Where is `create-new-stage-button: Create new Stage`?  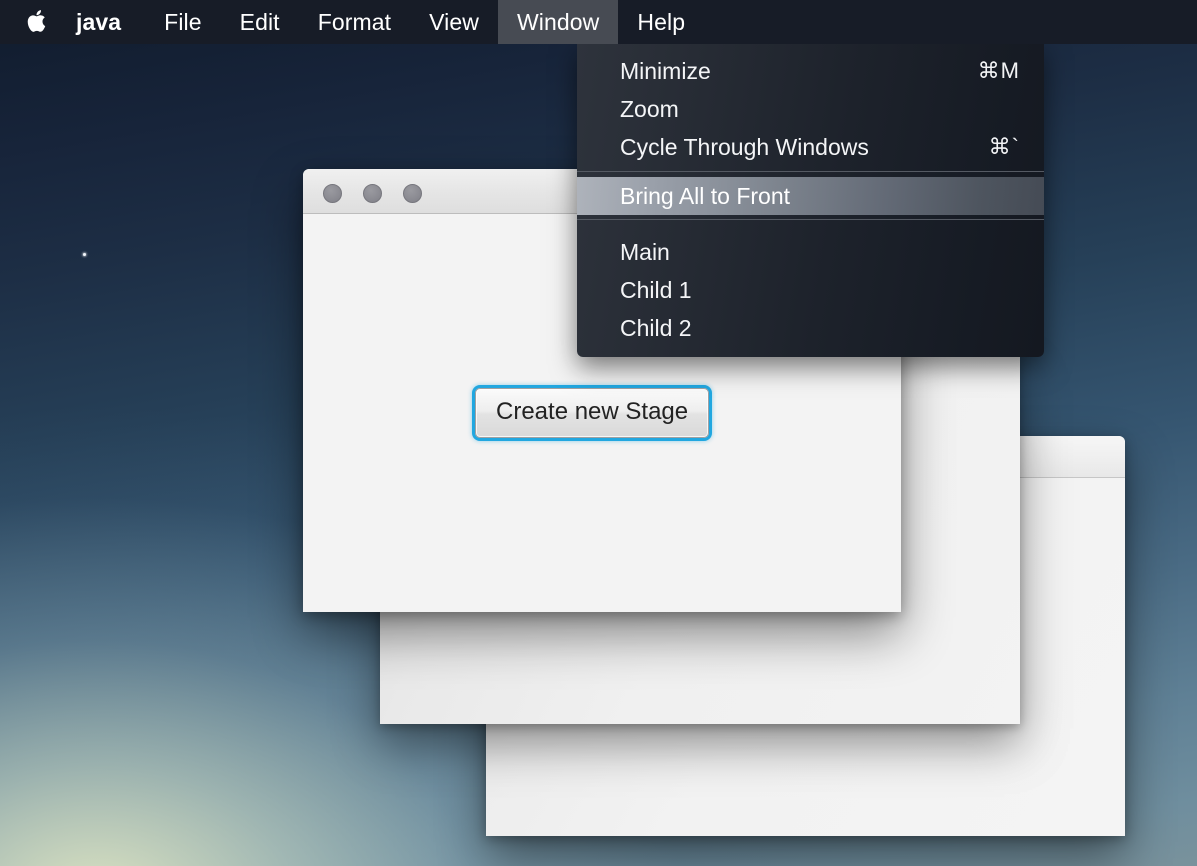 create-new-stage-button: Create new Stage is located at coordinates (592, 413).